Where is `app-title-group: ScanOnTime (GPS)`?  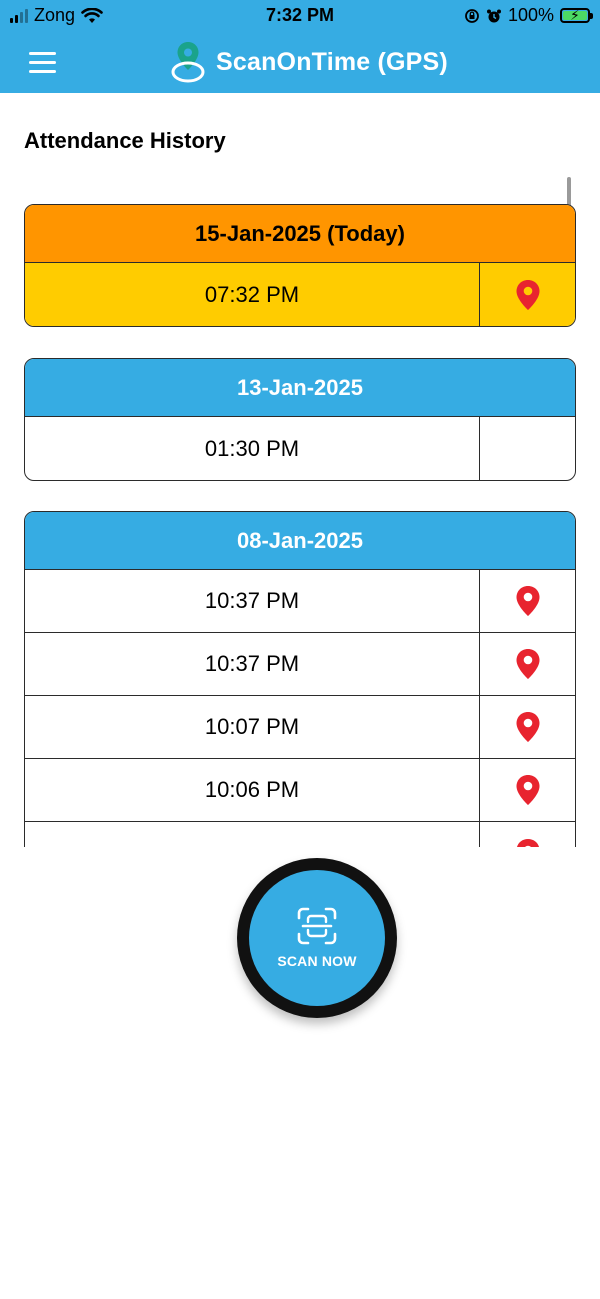
app-title-group: ScanOnTime (GPS) is located at coordinates (308, 62).